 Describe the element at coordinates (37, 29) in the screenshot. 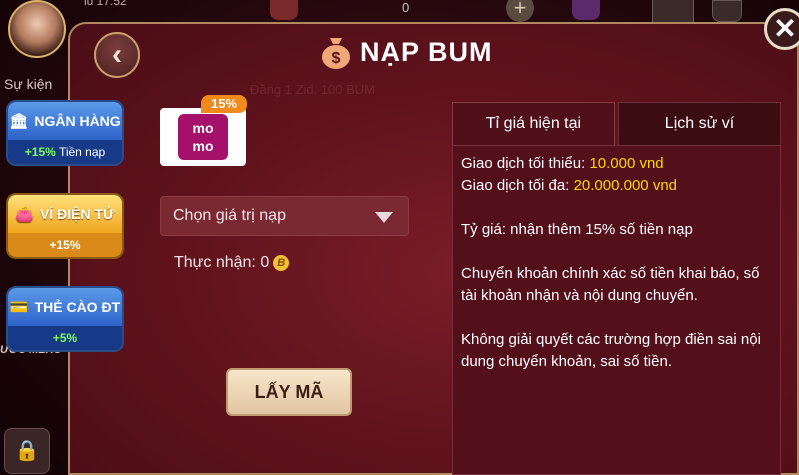

I see `avatar` at that location.